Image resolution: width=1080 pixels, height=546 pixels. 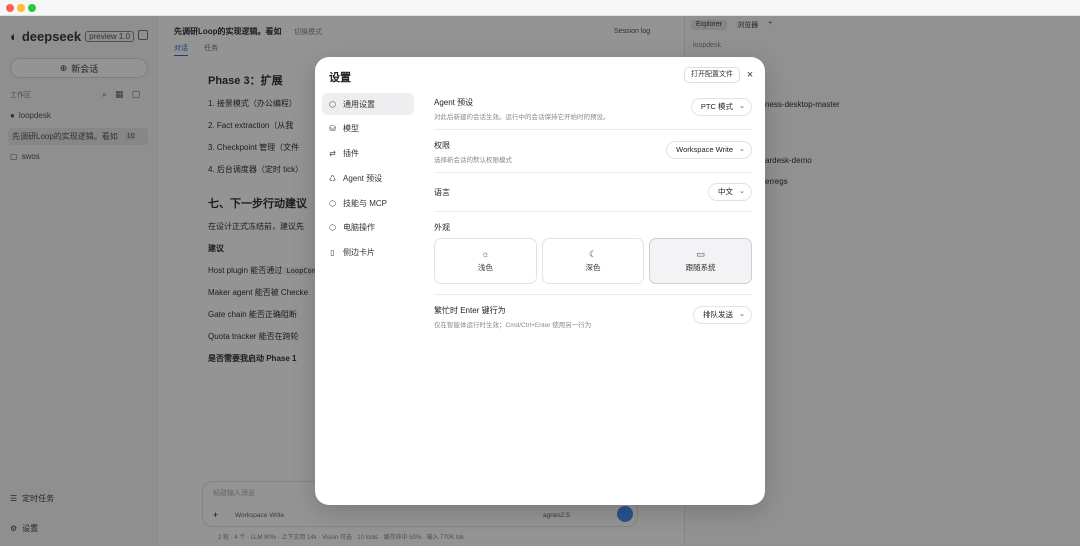 What do you see at coordinates (721, 107) in the screenshot?
I see `agent-preset-select: PTC 模式 ⌄` at bounding box center [721, 107].